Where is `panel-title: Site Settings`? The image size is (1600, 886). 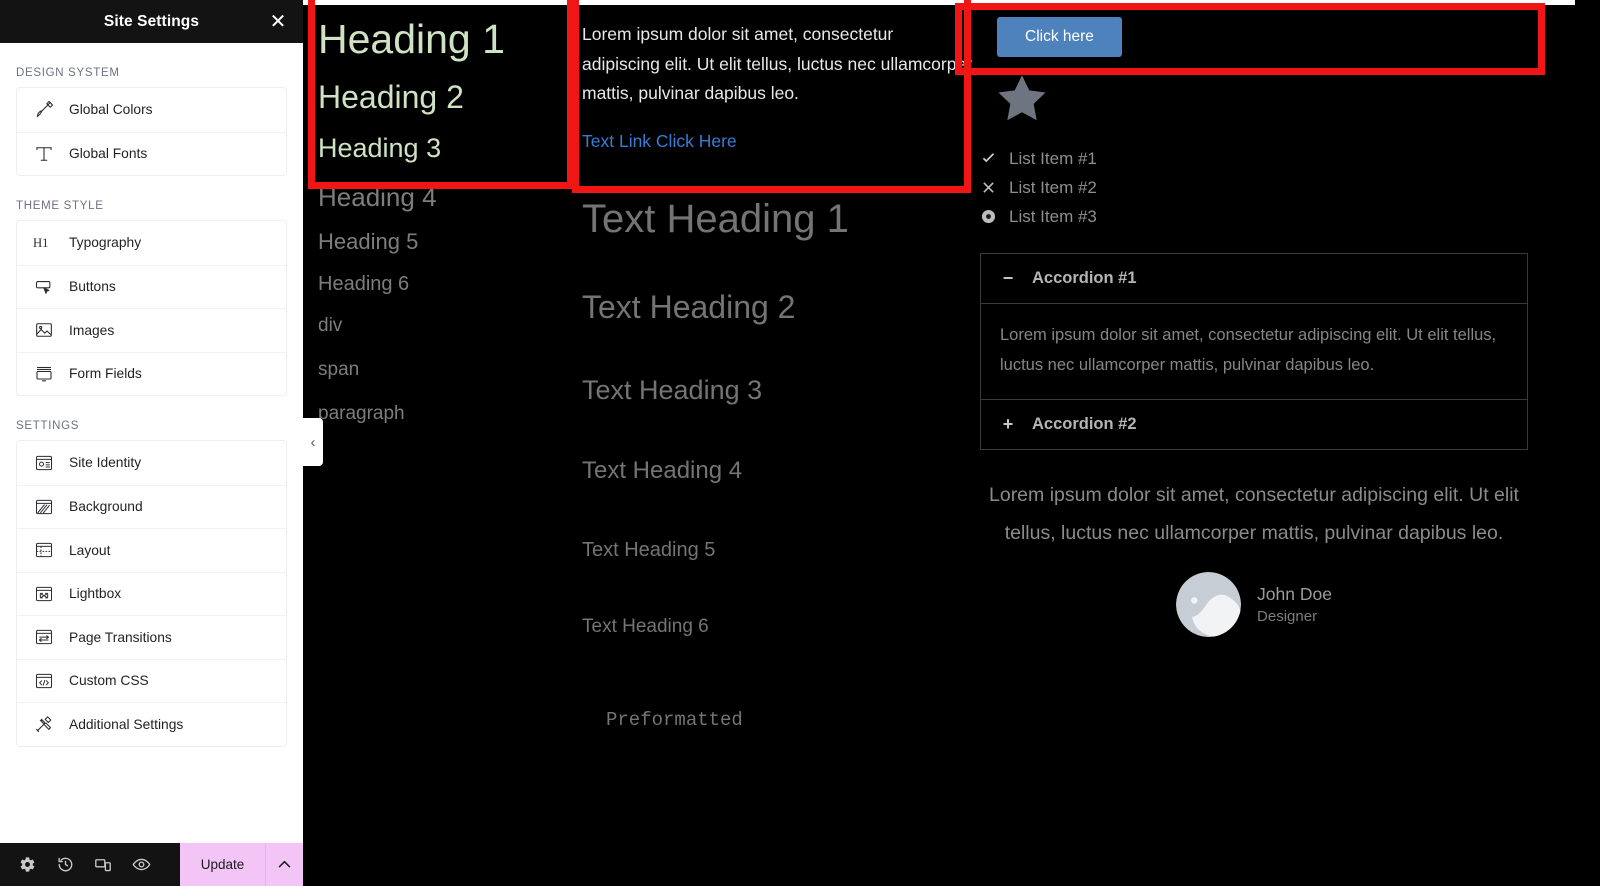
panel-title: Site Settings is located at coordinates (151, 21).